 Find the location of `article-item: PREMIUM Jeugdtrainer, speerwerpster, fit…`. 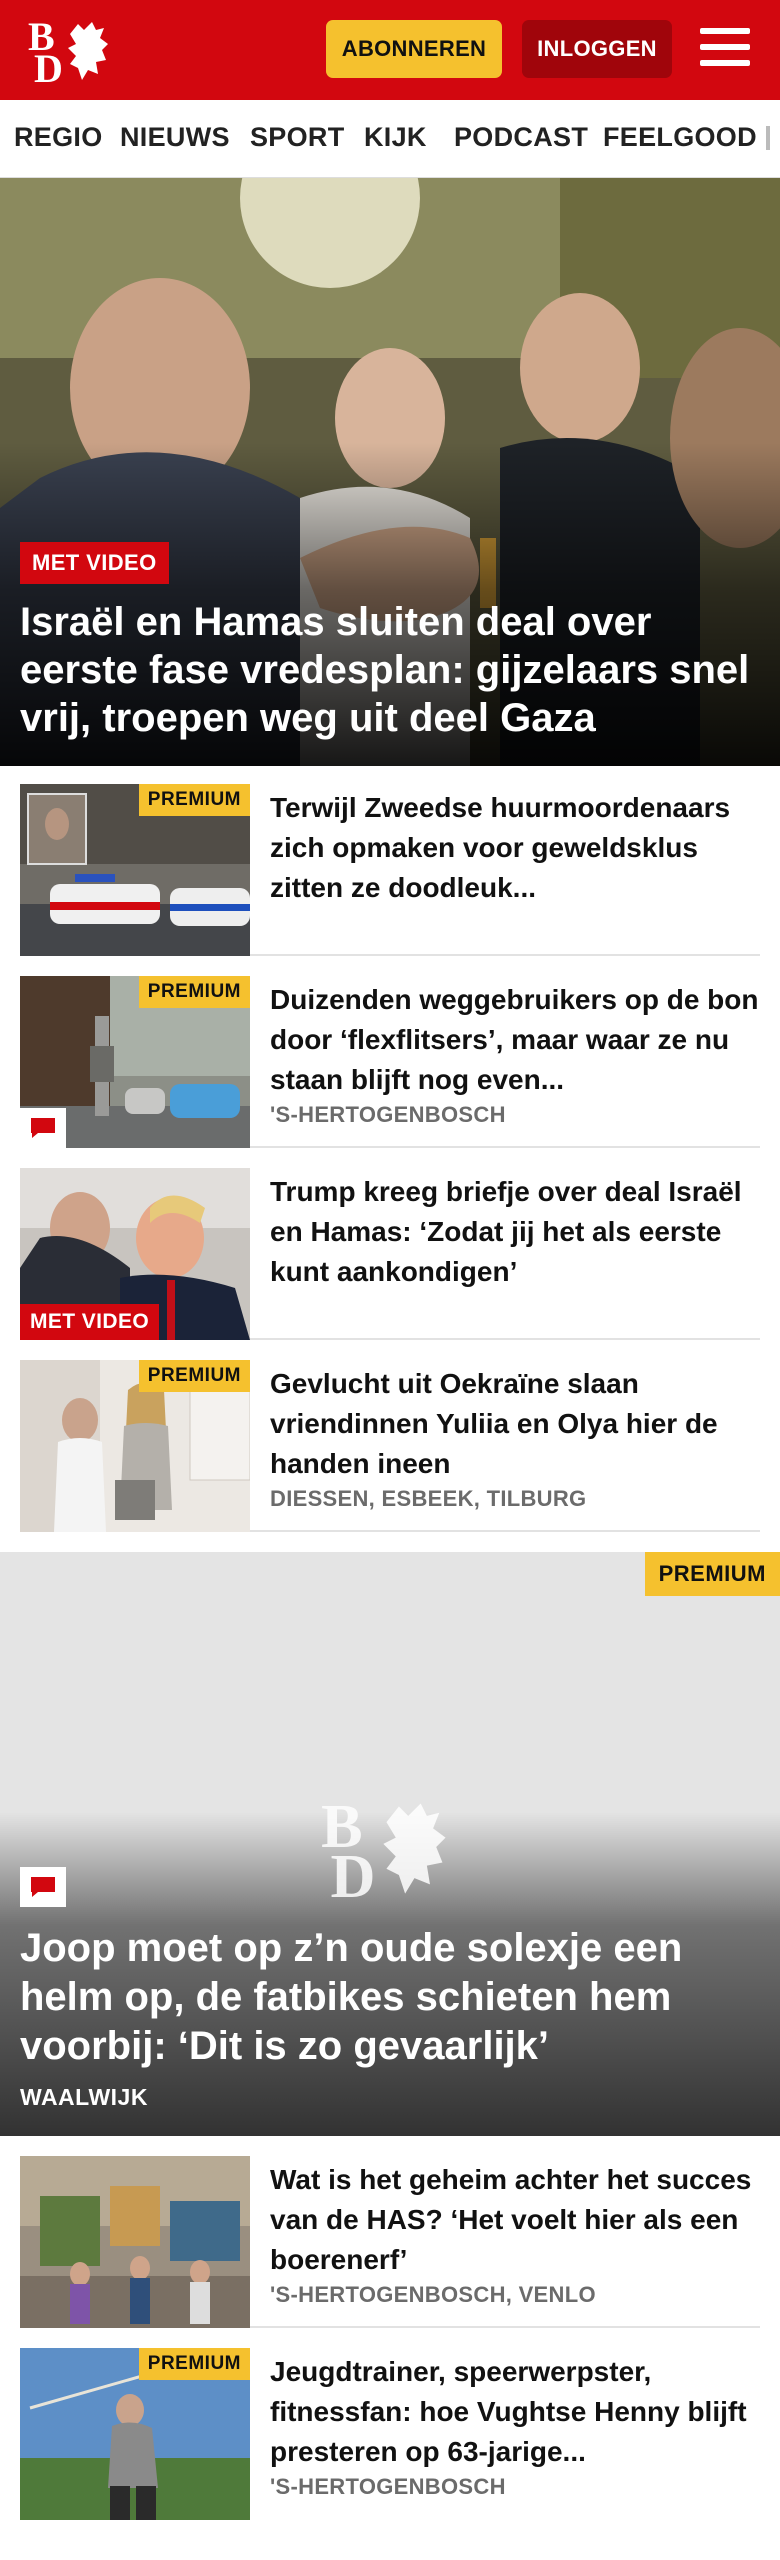

article-item: PREMIUM Jeugdtrainer, speerwerpster, fit… is located at coordinates (390, 2434).